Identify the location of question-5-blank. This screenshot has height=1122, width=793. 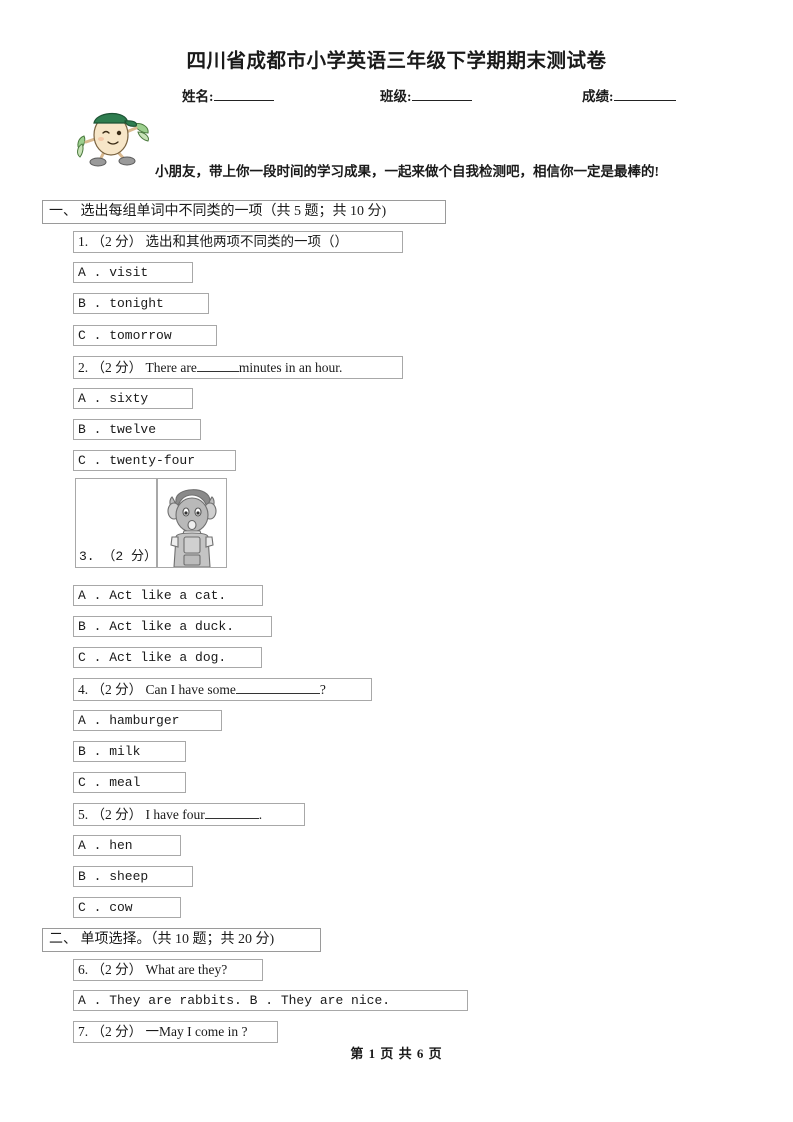
(231, 813).